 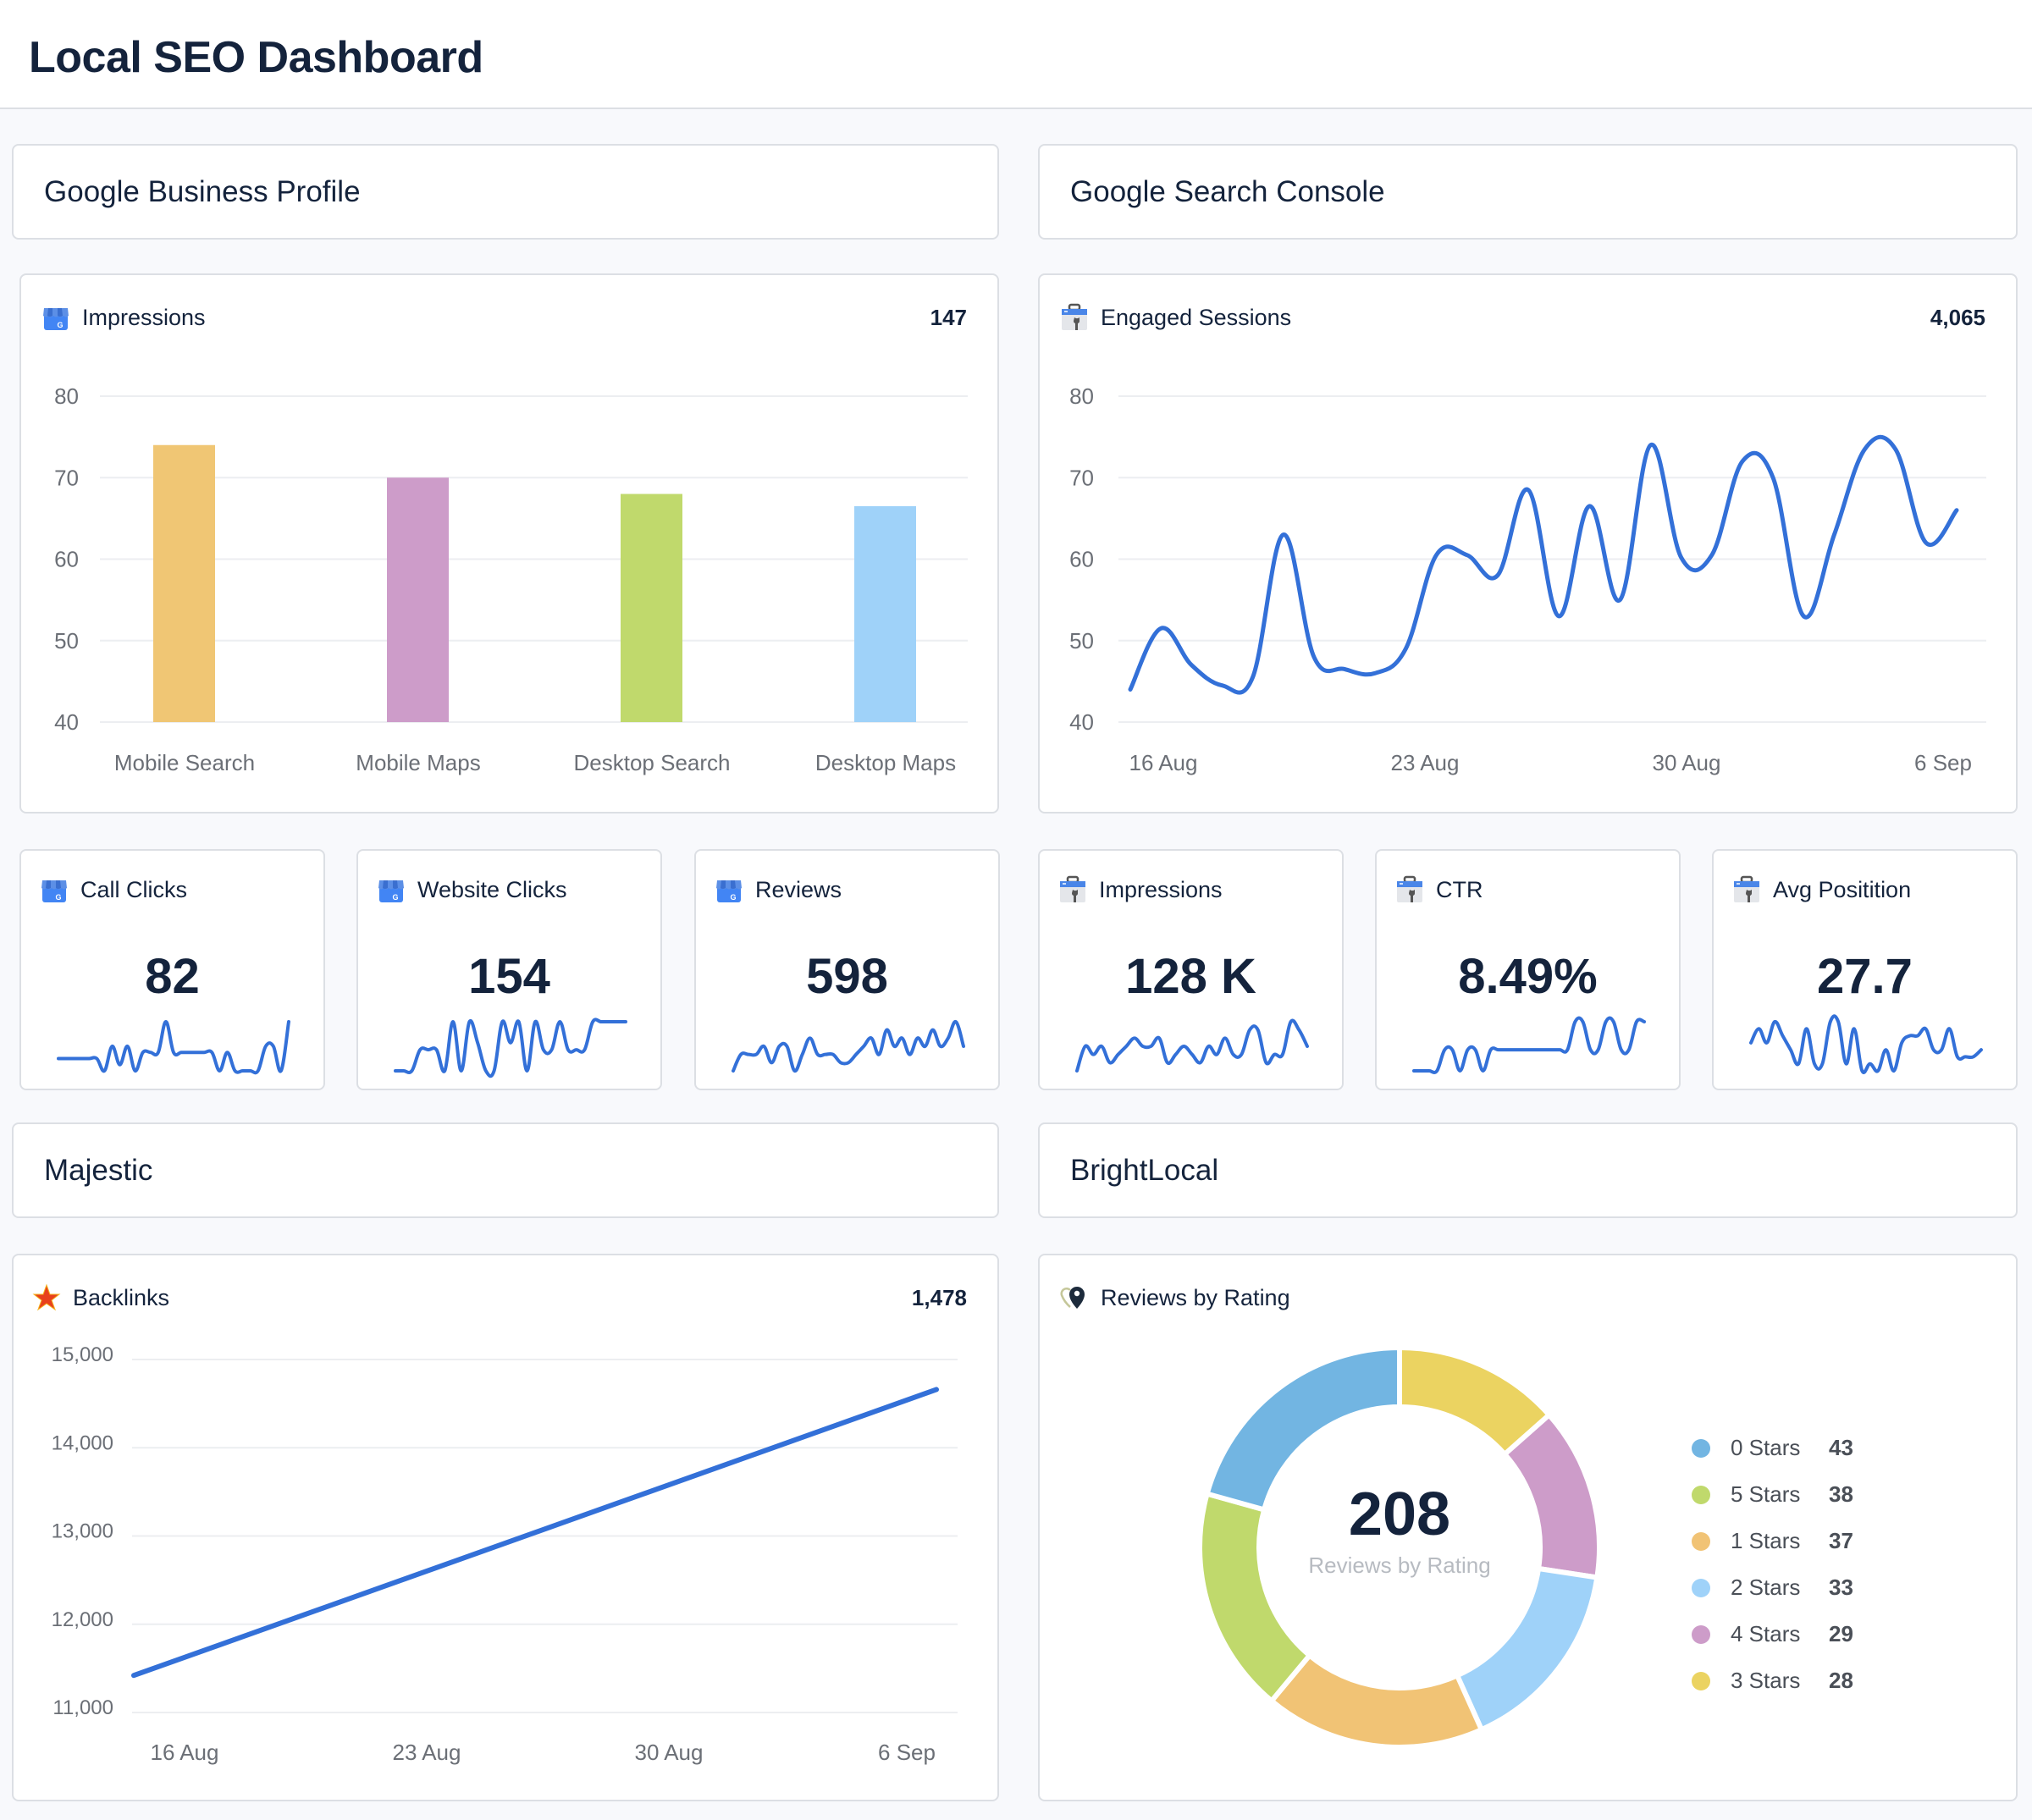 I want to click on legend-item: 3 Stars 28, so click(x=1772, y=1680).